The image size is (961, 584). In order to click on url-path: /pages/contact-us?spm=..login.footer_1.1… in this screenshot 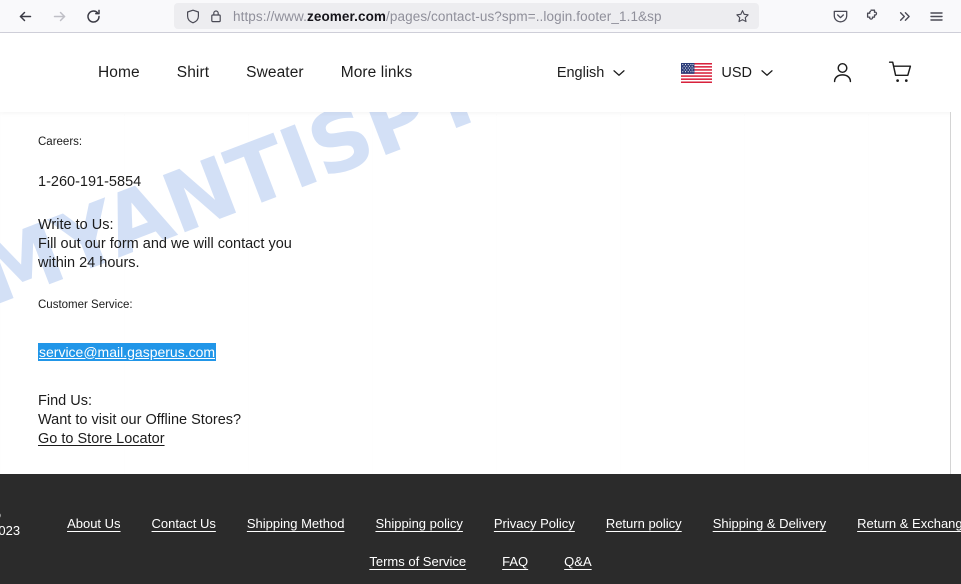, I will do `click(524, 16)`.